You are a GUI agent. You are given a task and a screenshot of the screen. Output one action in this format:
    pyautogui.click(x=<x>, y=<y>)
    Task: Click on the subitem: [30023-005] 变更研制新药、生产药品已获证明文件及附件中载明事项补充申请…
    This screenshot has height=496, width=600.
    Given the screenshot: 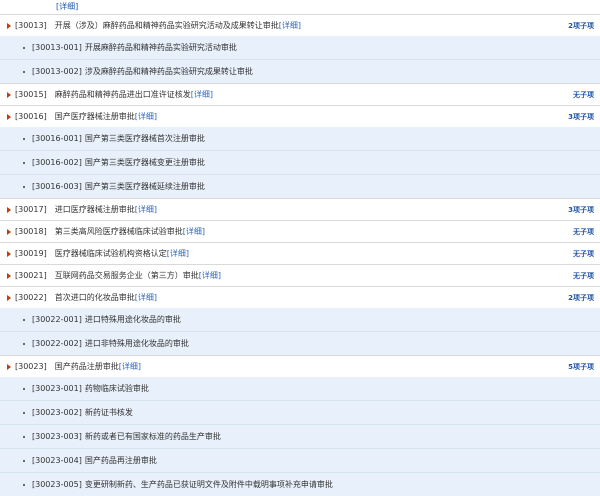 What is the action you would take?
    pyautogui.click(x=300, y=484)
    